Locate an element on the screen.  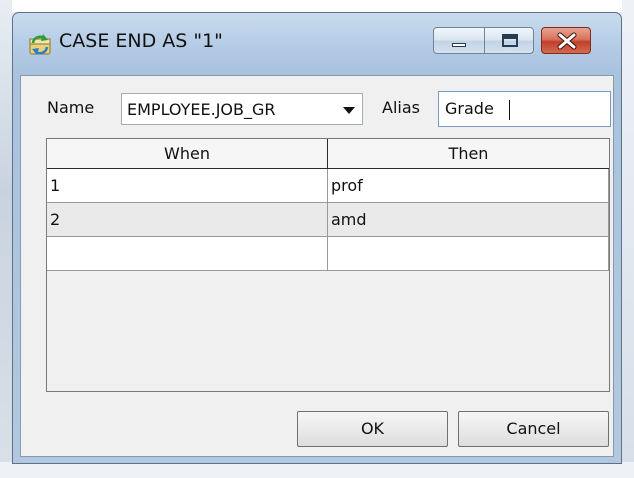
when-cell is located at coordinates (187, 254).